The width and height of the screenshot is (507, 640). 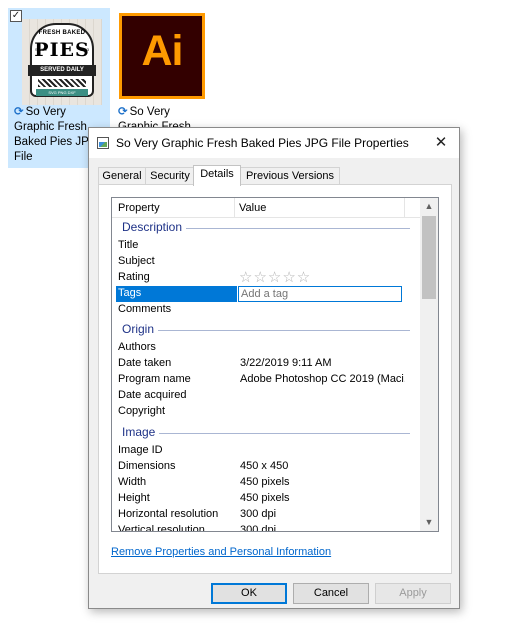 What do you see at coordinates (136, 261) in the screenshot?
I see `property-name: Subject` at bounding box center [136, 261].